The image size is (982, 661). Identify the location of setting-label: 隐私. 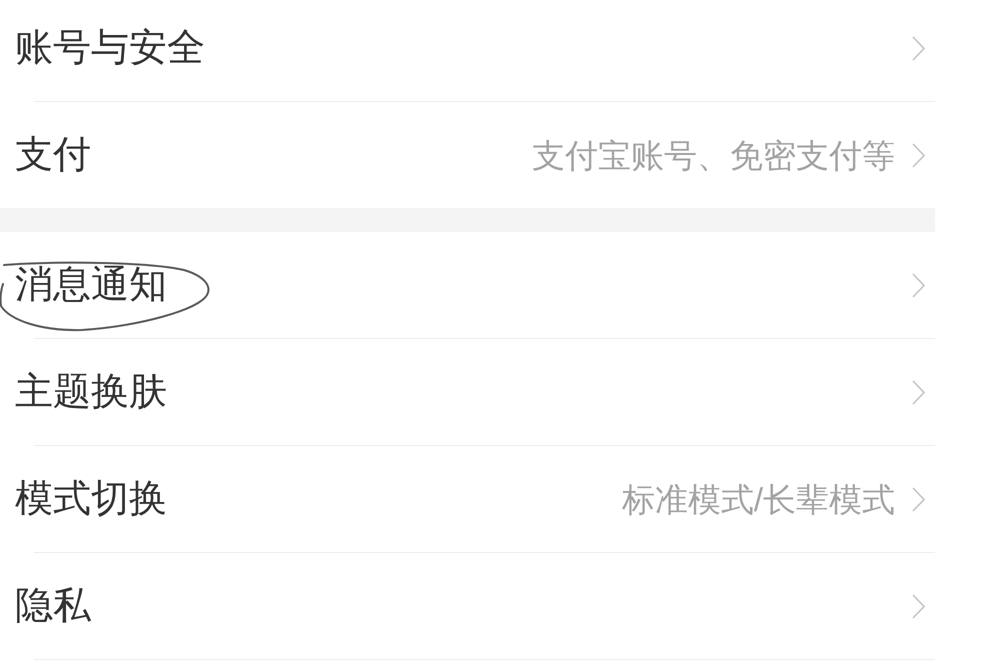
(53, 606).